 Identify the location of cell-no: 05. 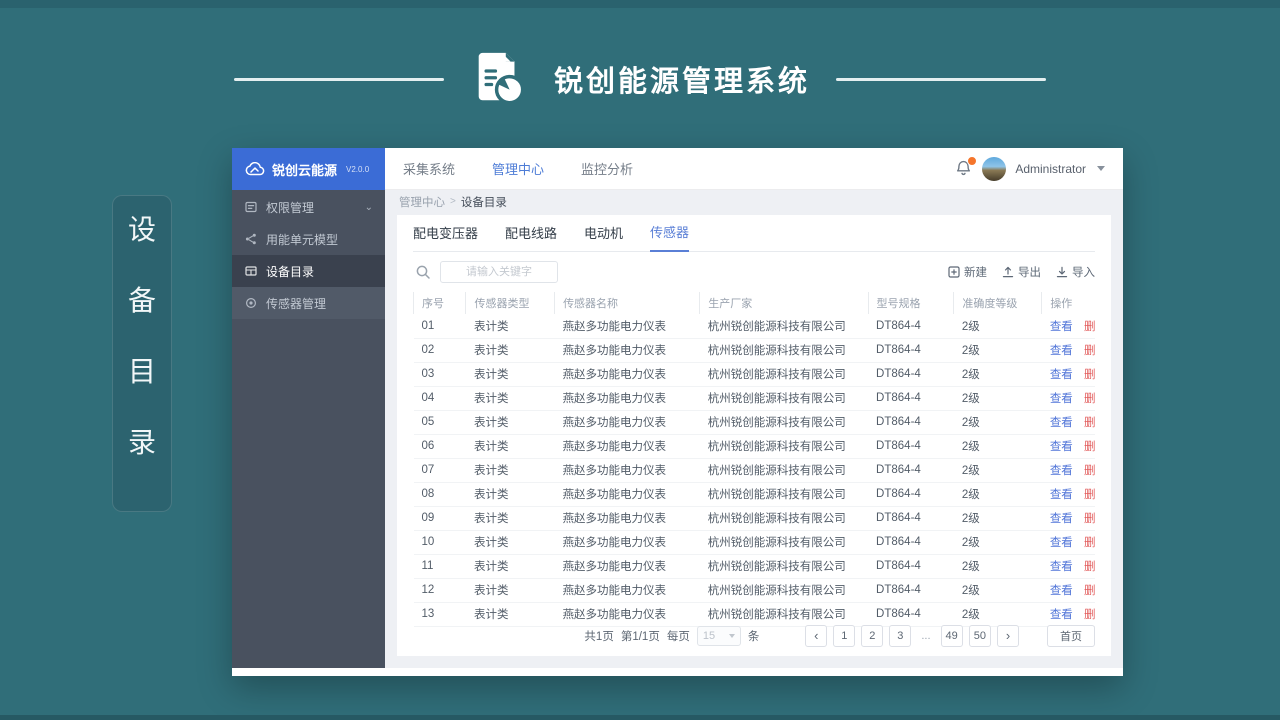
(439, 422).